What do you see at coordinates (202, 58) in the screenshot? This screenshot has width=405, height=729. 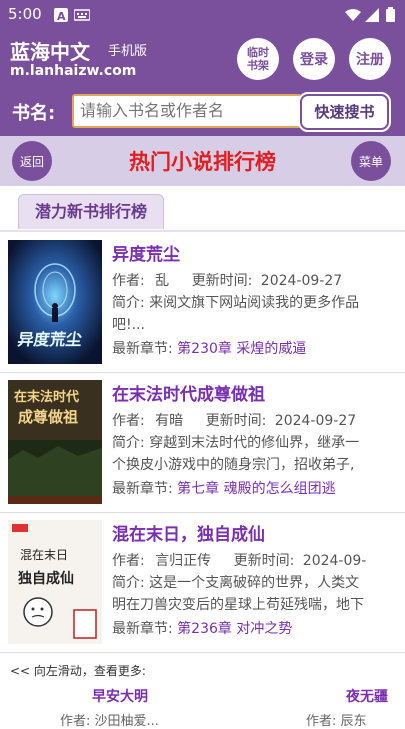 I see `site-header: 蓝海中文 手机版 m.lanhaizw.com 临时 书架 登录 注册` at bounding box center [202, 58].